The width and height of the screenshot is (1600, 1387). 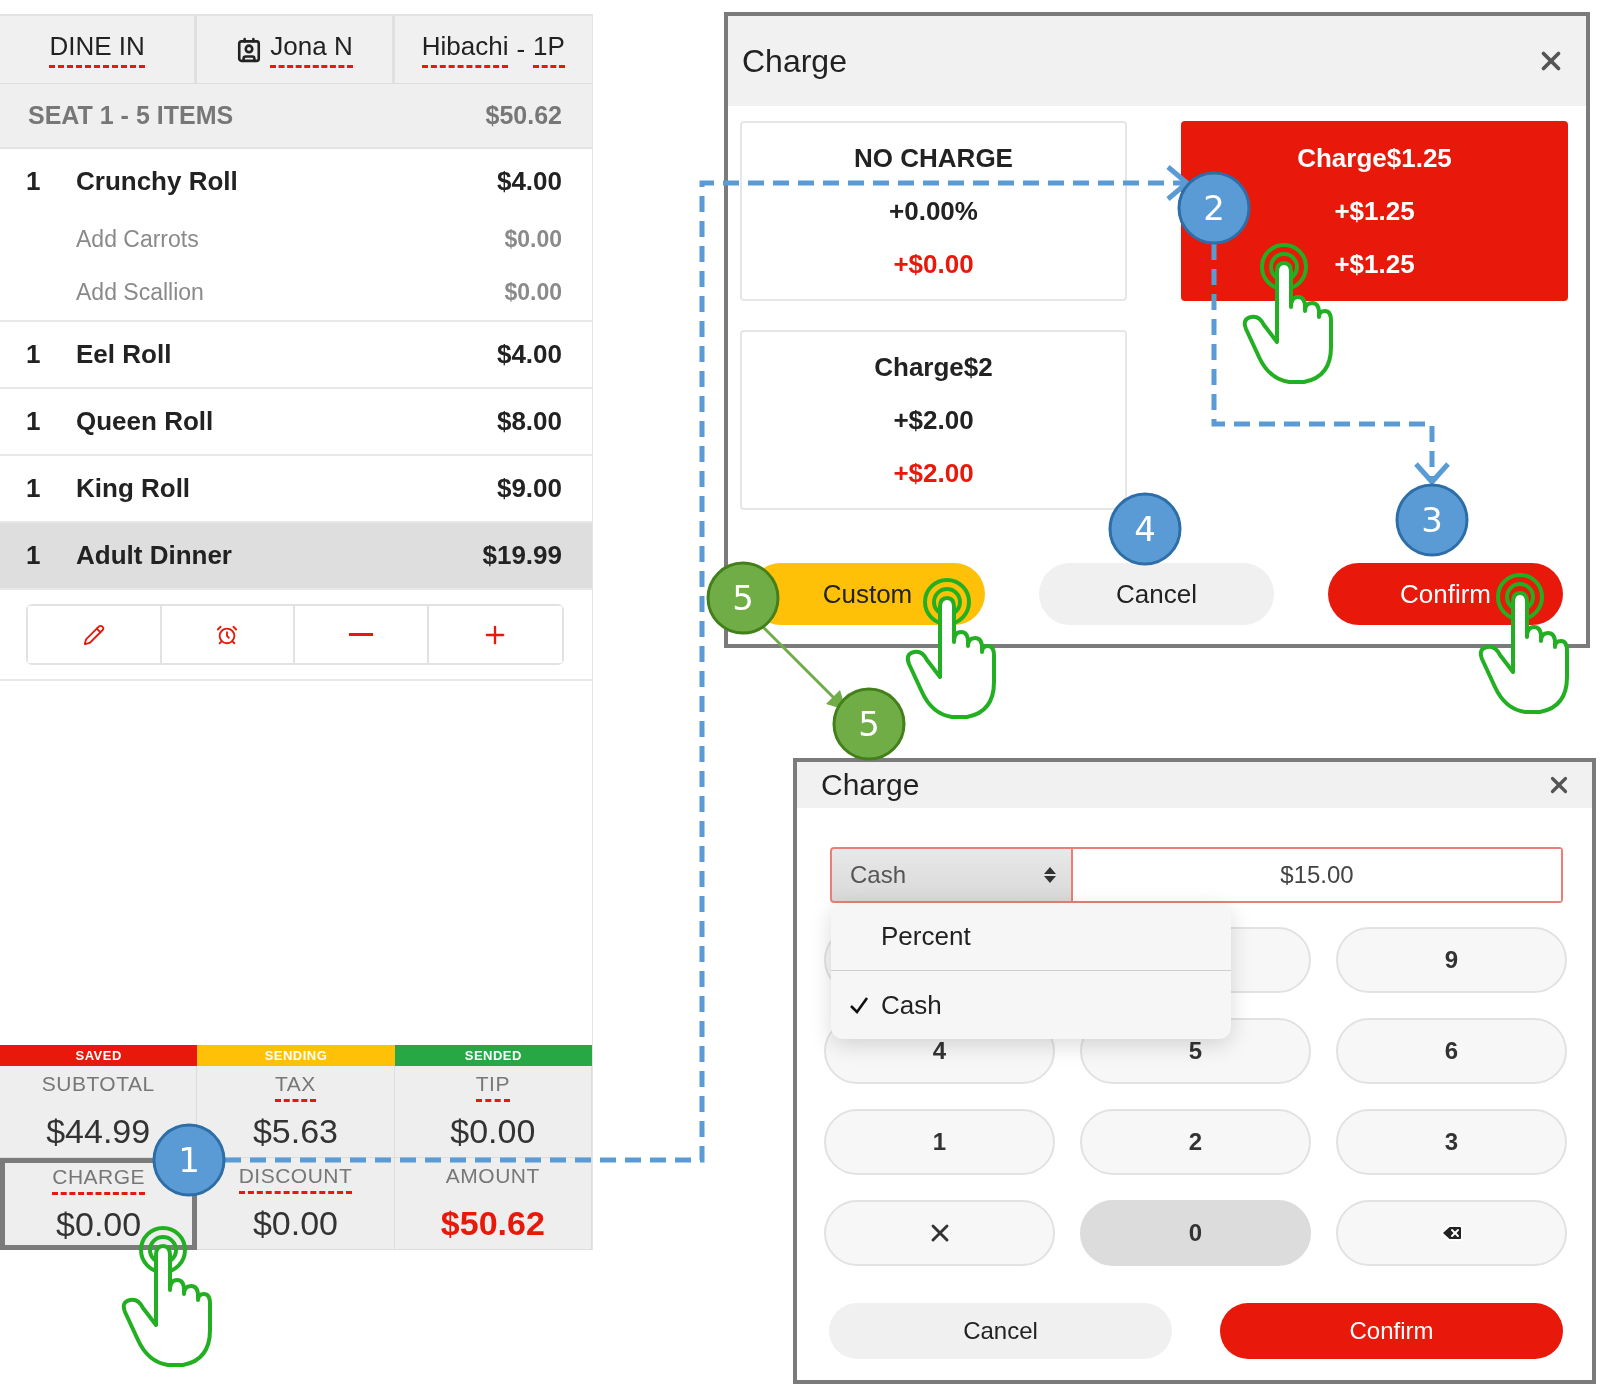 What do you see at coordinates (1214, 208) in the screenshot?
I see `step-marker: 2` at bounding box center [1214, 208].